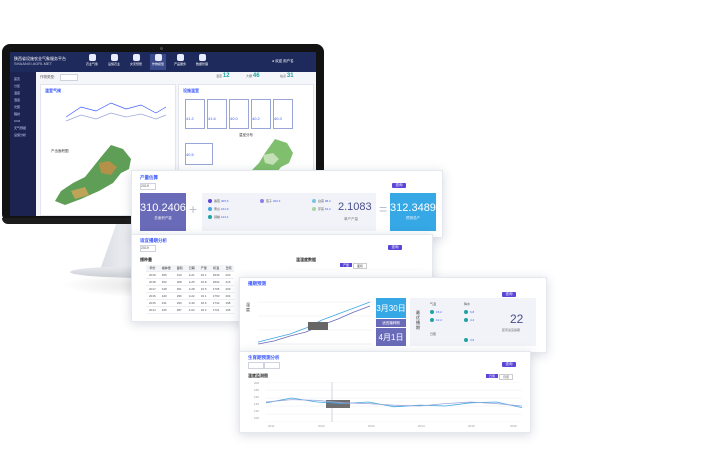 This screenshot has width=726, height=470. I want to click on stat-value: 12.4, so click(436, 320).